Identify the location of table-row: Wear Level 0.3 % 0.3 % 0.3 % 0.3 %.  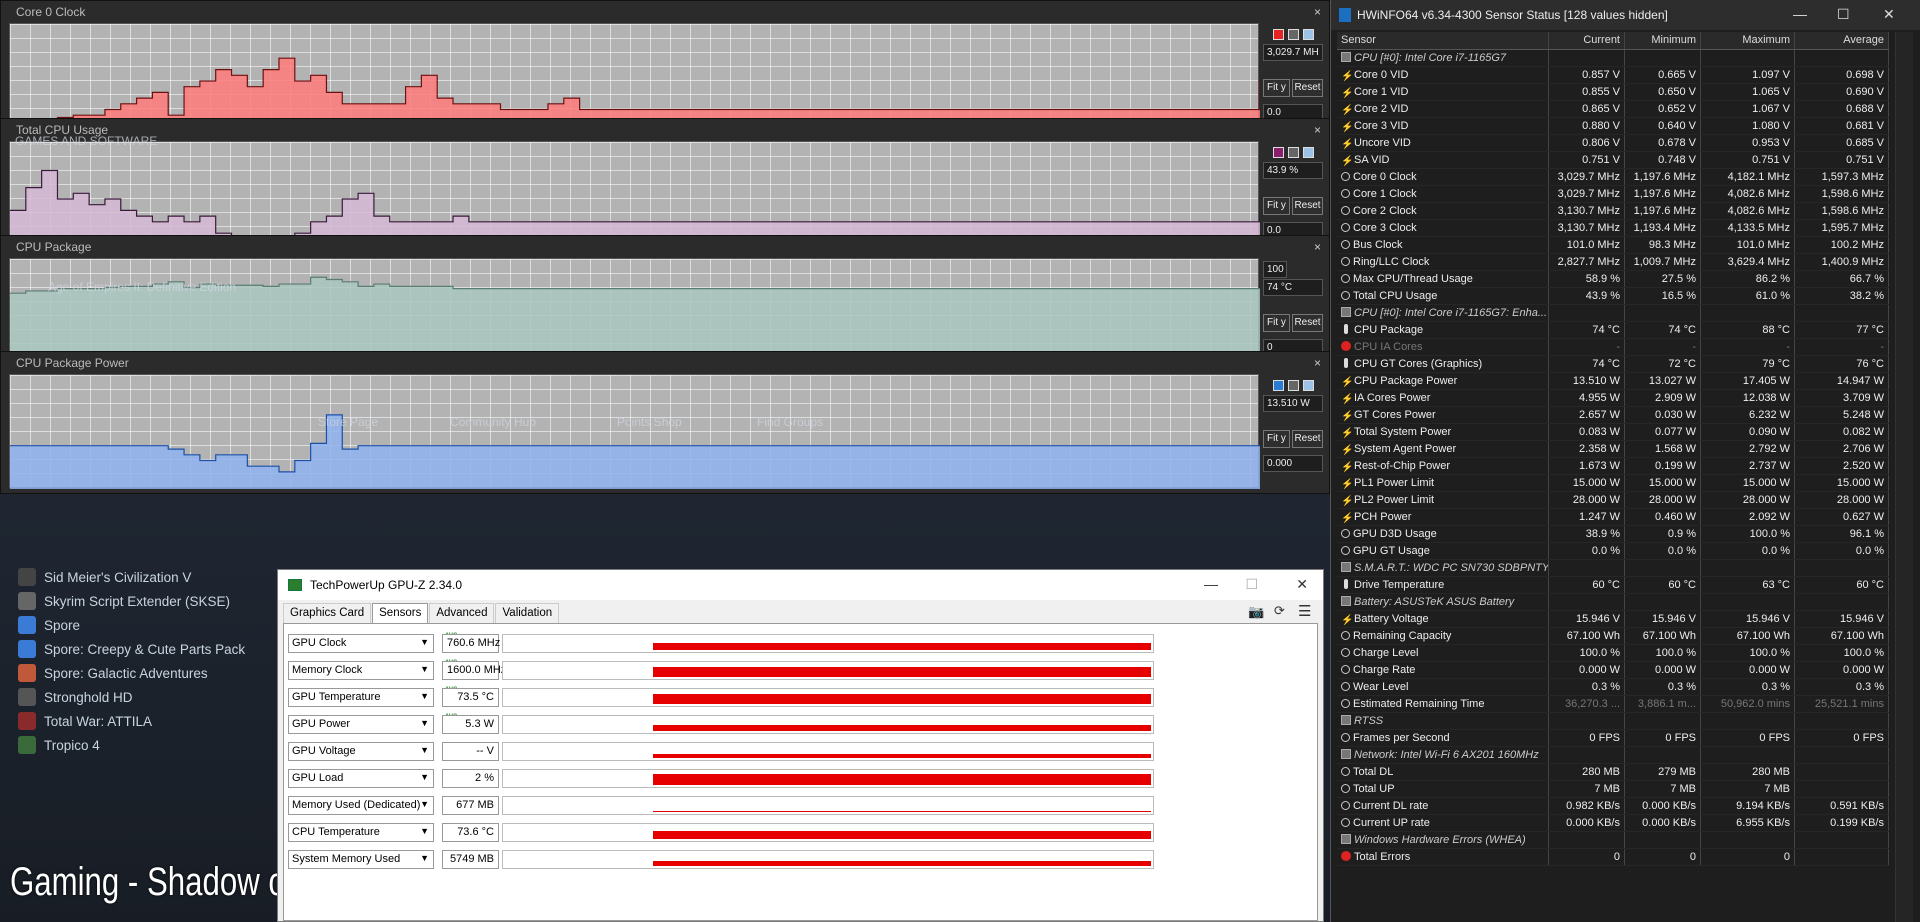
(1613, 687).